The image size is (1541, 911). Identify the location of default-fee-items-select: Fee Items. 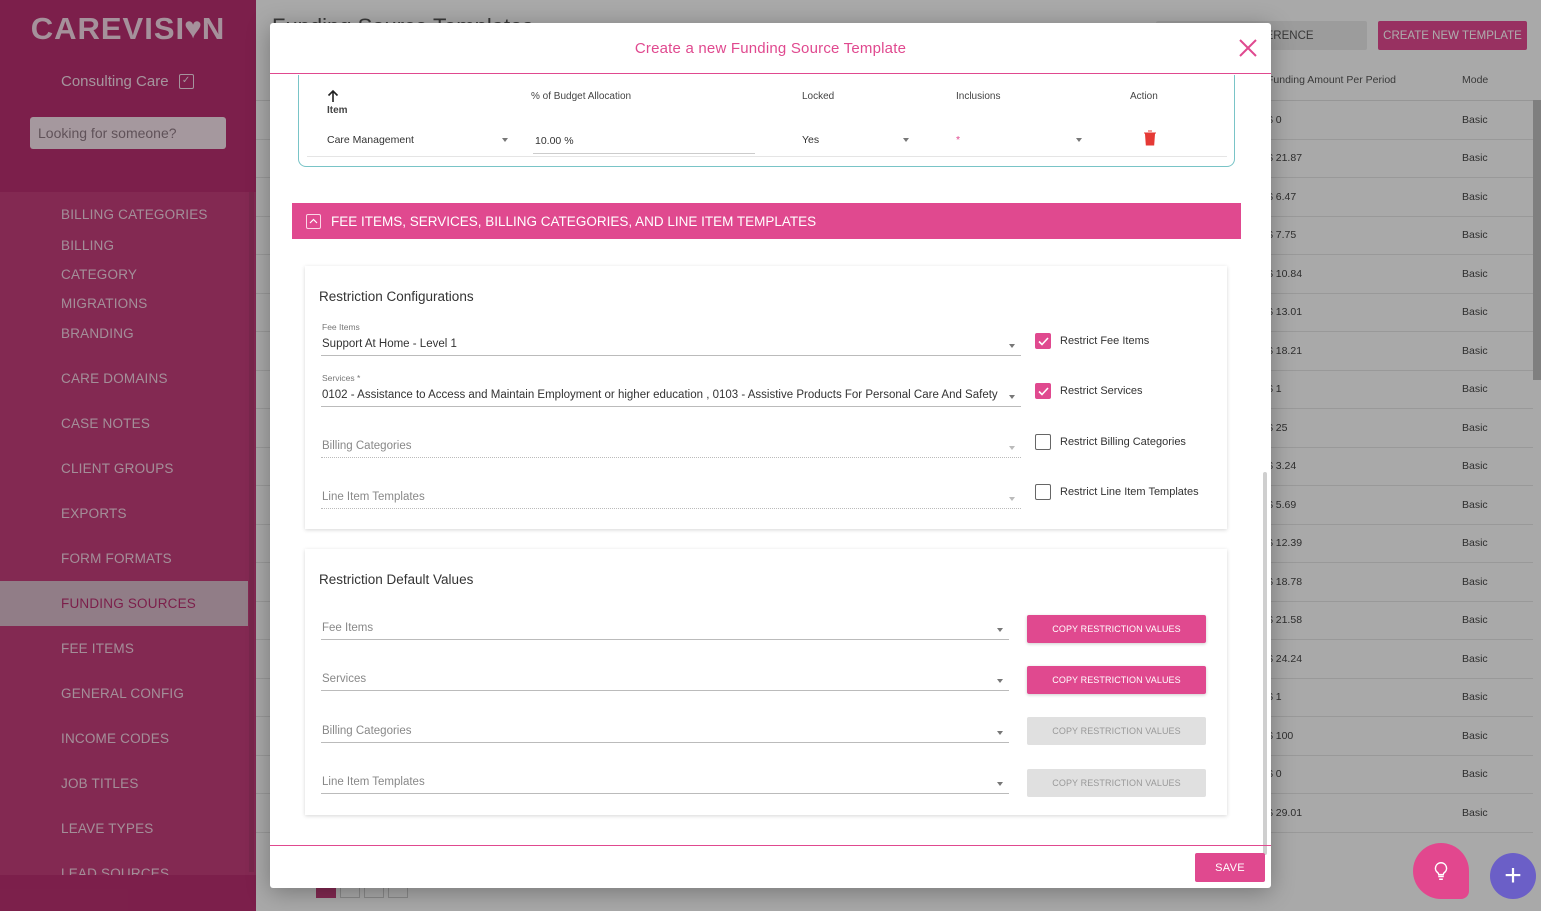
(665, 626).